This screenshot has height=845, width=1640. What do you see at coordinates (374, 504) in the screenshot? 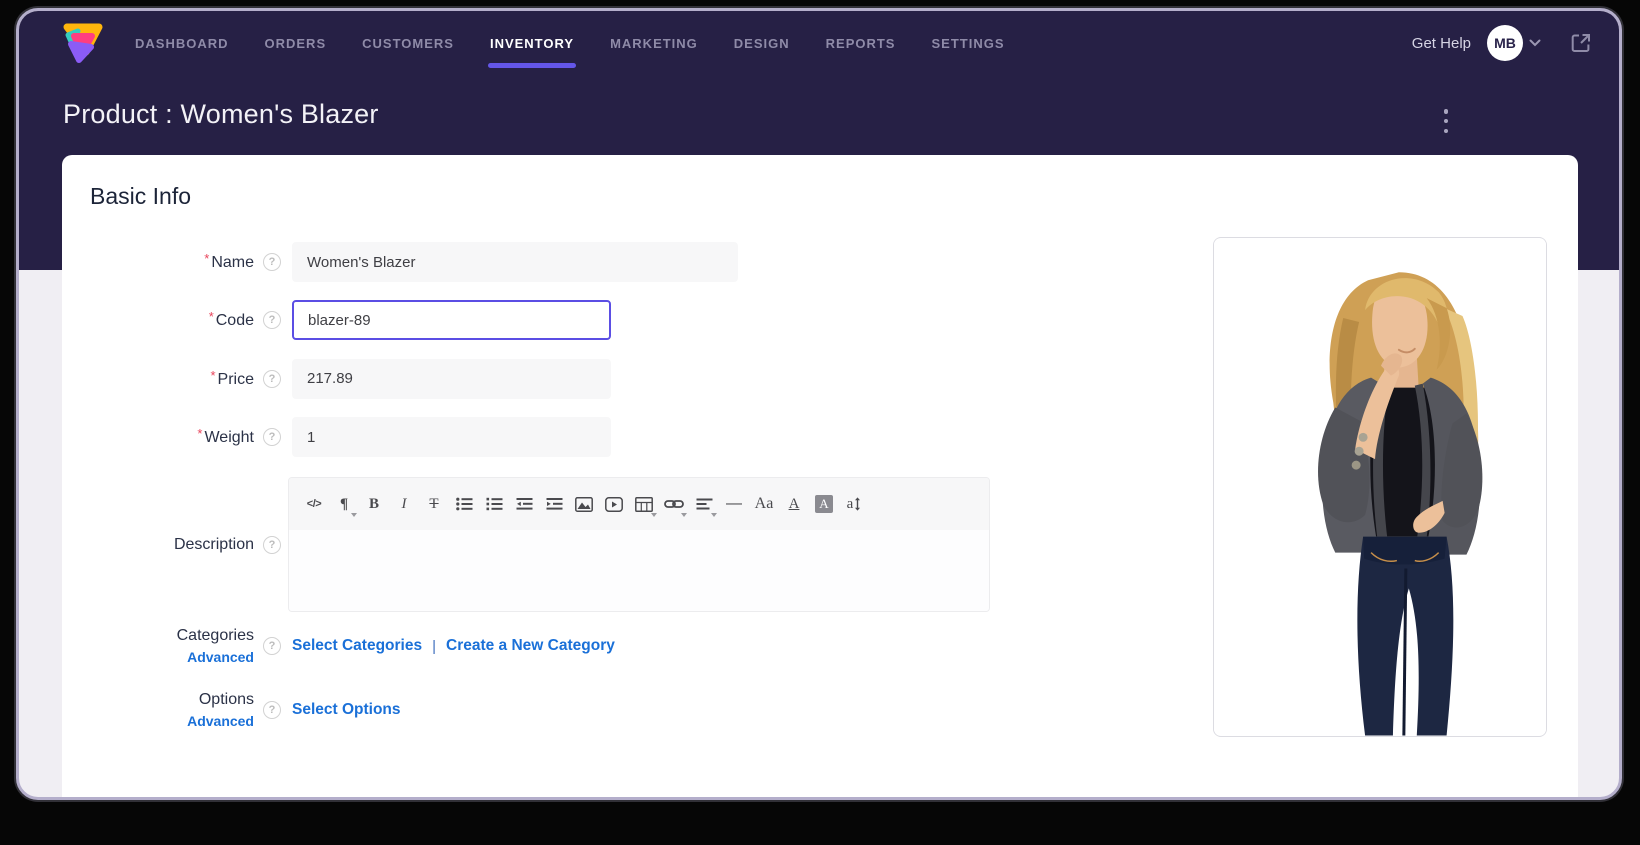
I see `bold-icon: B` at bounding box center [374, 504].